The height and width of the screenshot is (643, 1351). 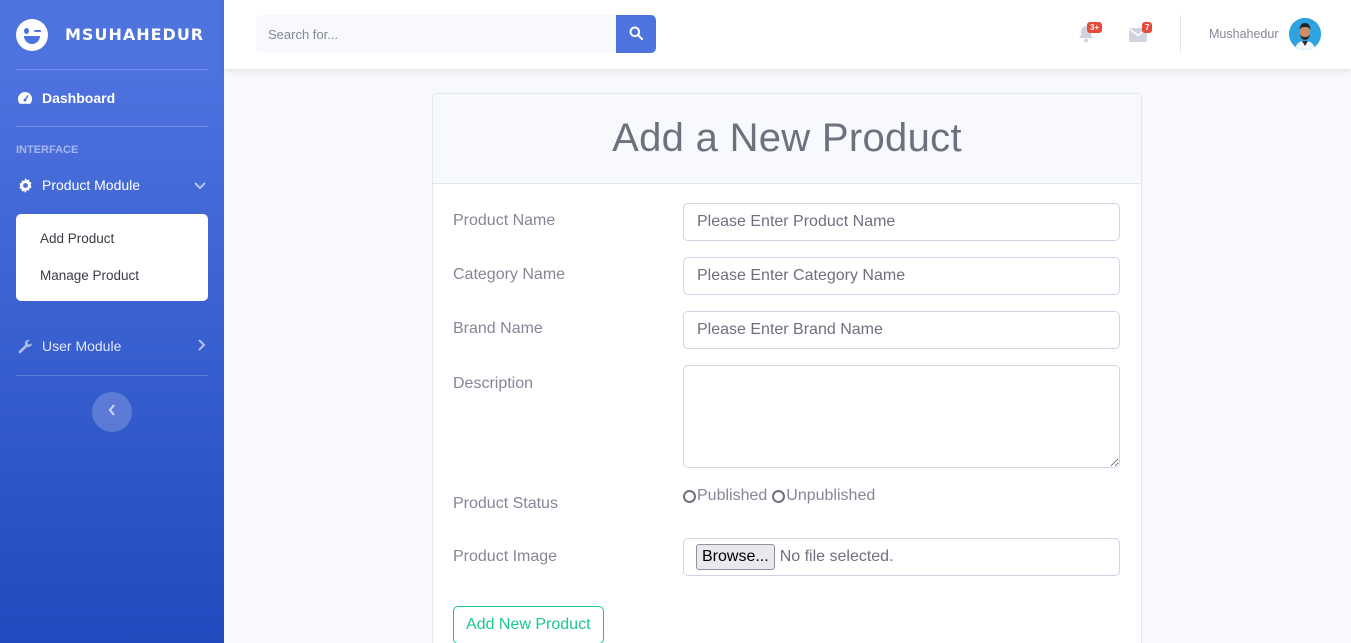 I want to click on unpublished-radio, so click(x=779, y=496).